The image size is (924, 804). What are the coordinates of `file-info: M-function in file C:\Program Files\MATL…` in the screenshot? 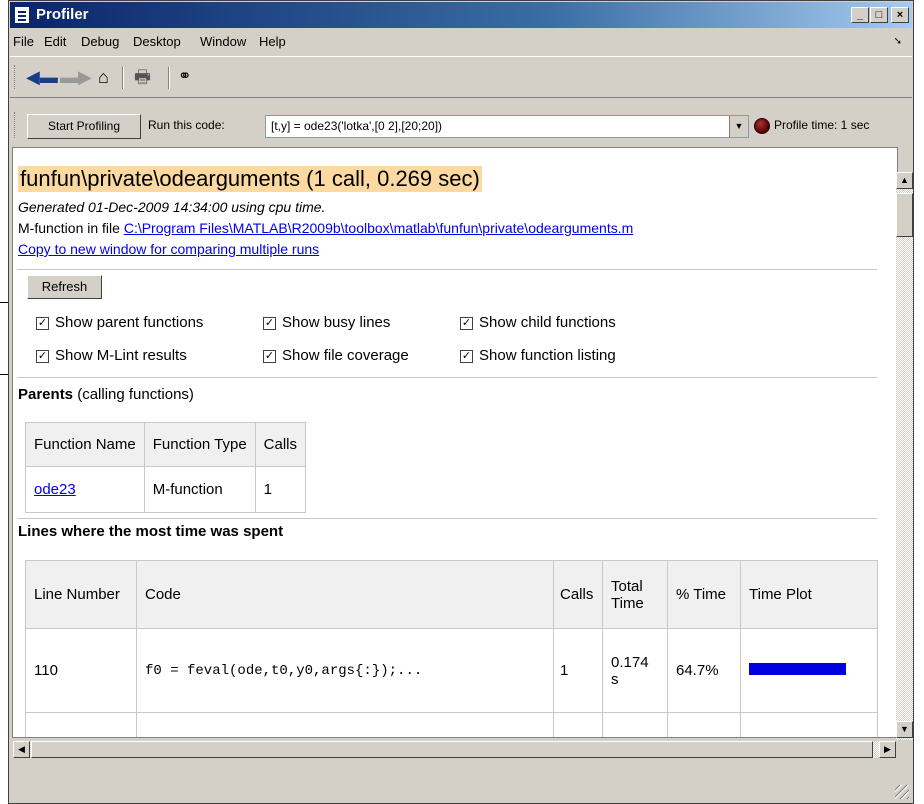 It's located at (325, 228).